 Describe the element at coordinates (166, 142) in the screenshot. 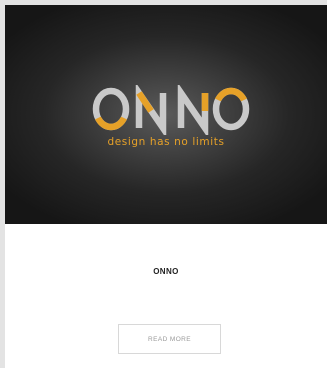

I see `logo-tagline: design has no limits` at that location.